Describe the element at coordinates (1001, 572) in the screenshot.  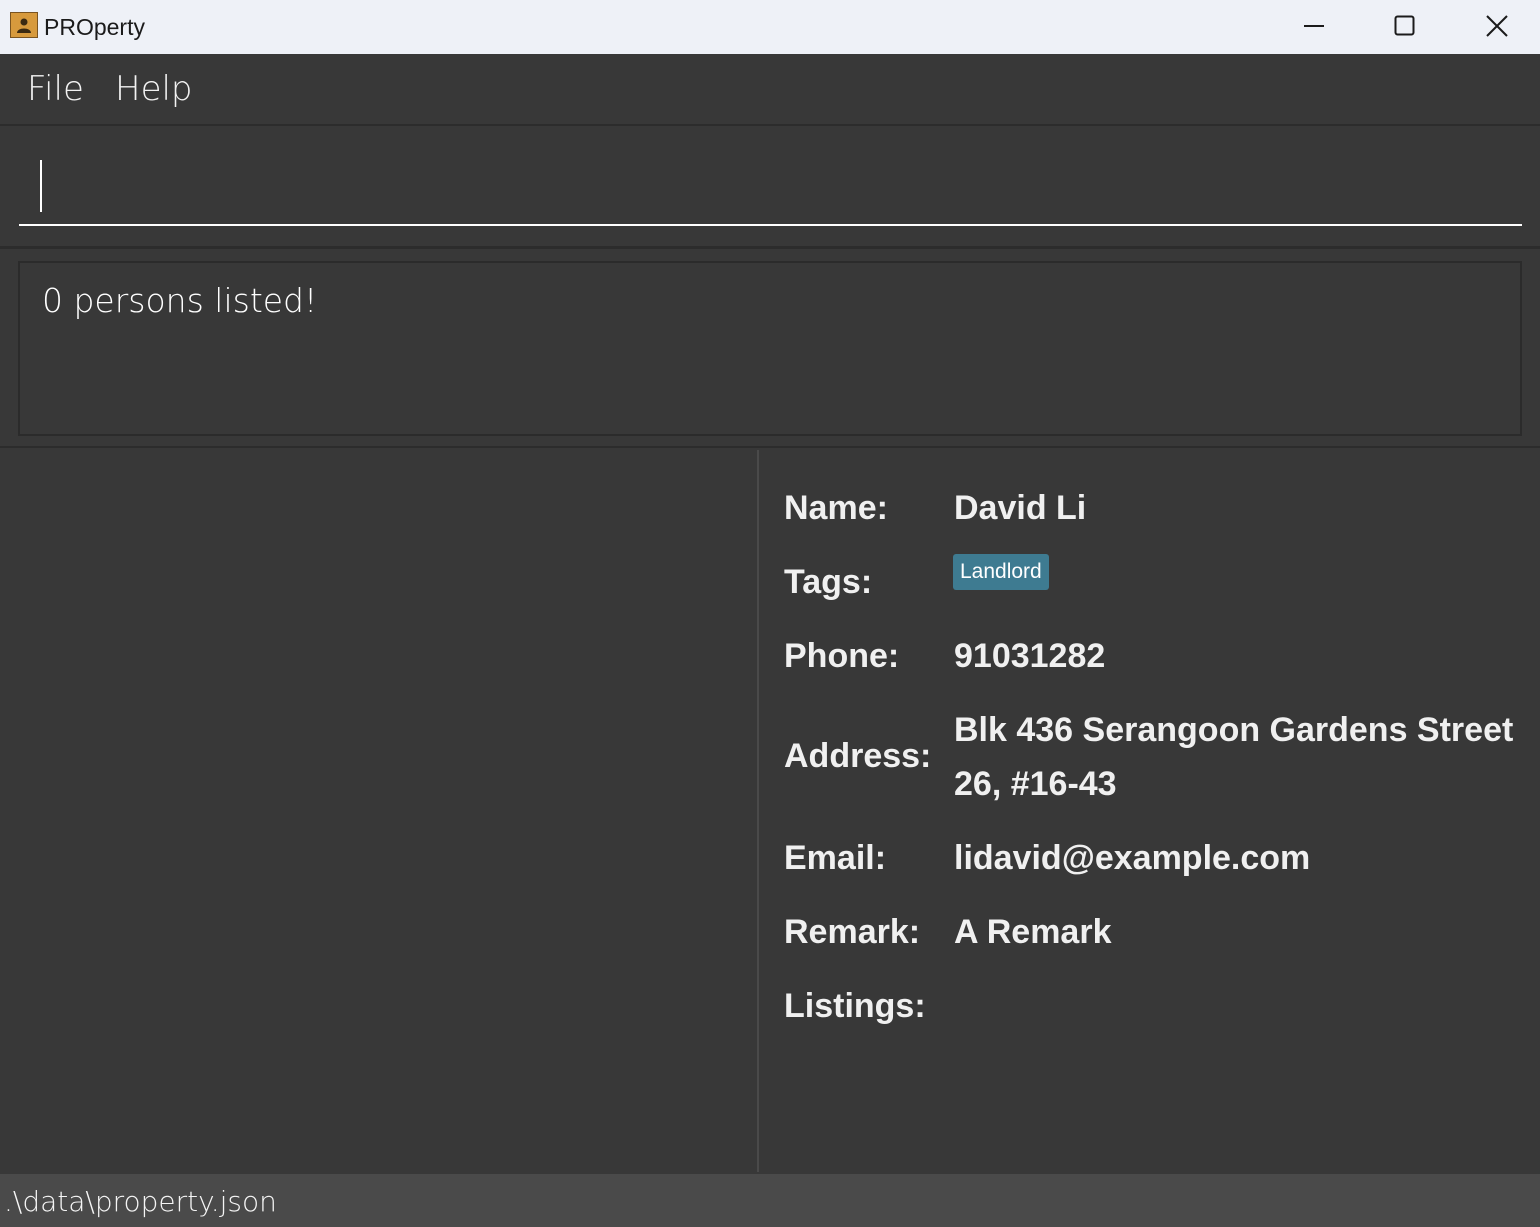
I see `tag-badge: Landlord` at that location.